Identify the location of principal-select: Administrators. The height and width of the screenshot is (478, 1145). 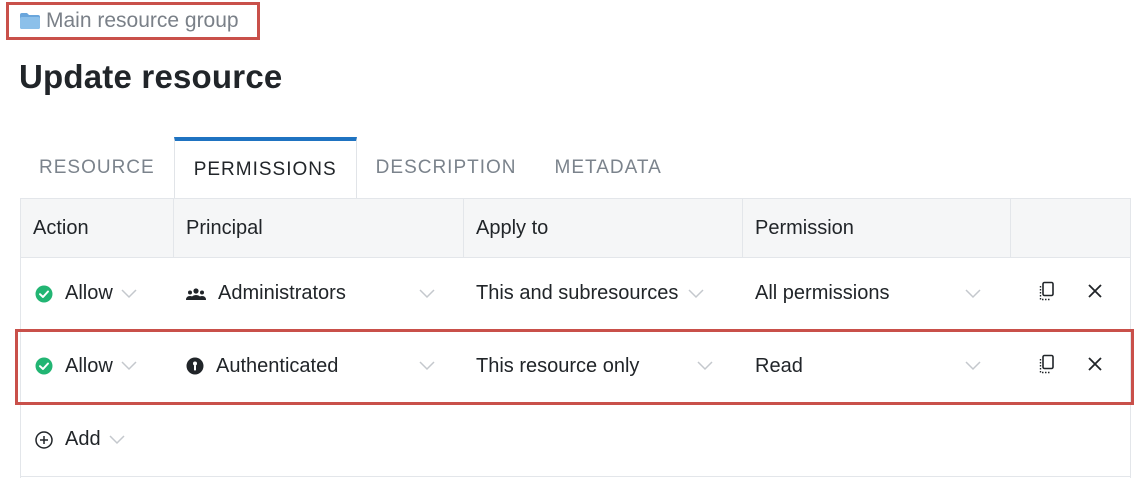
(311, 293).